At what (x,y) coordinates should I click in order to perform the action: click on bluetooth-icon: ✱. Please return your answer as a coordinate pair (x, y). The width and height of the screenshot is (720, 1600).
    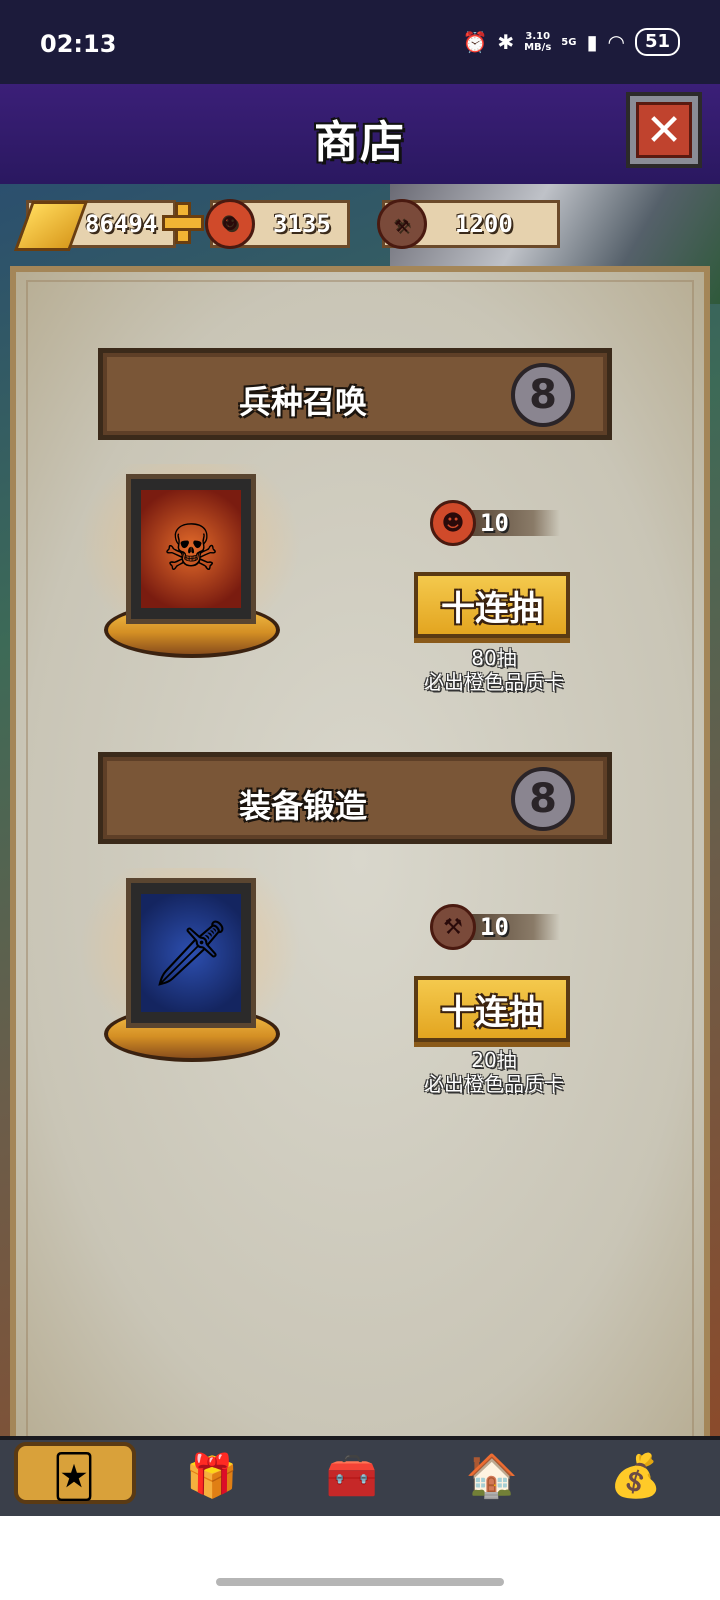
    Looking at the image, I should click on (506, 42).